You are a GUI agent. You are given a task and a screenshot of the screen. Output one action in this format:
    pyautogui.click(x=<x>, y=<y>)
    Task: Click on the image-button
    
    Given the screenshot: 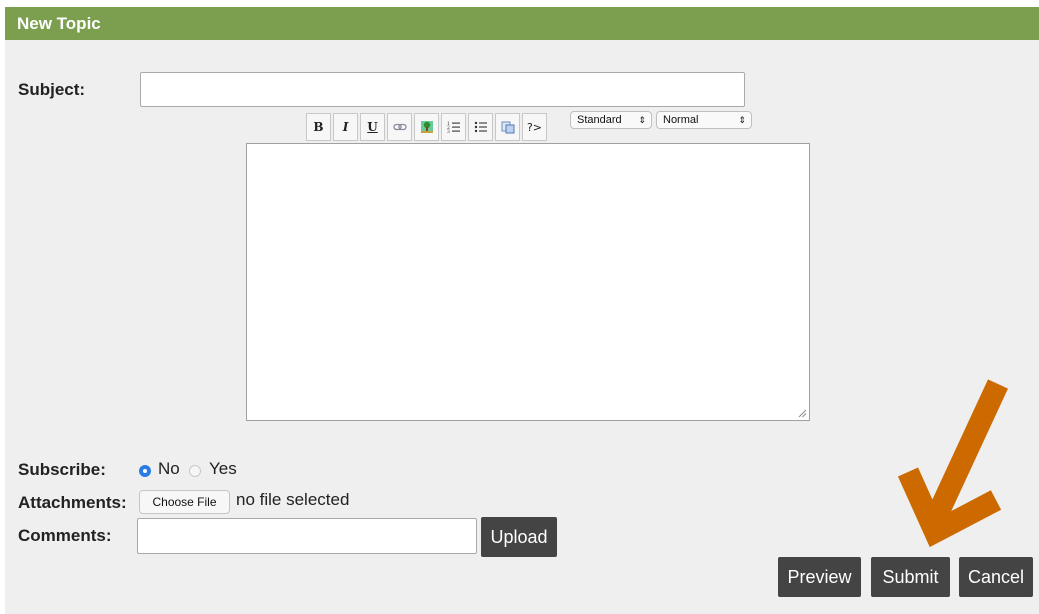 What is the action you would take?
    pyautogui.click(x=426, y=127)
    